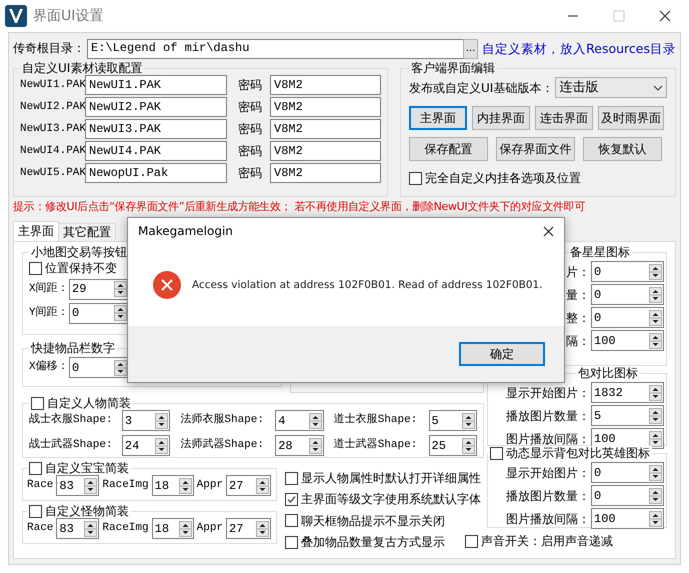  I want to click on field-label: NewUI3.PAK, so click(52, 129).